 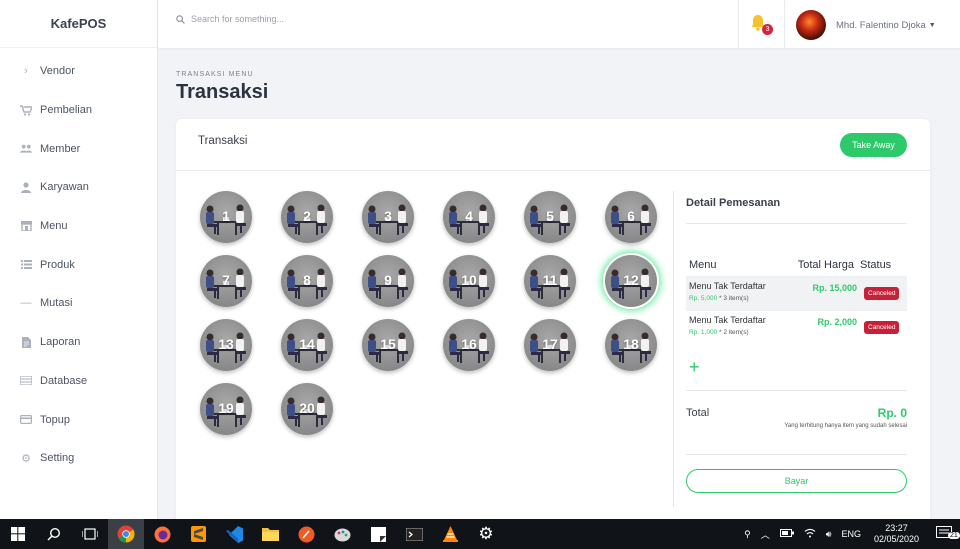 What do you see at coordinates (559, 24) in the screenshot?
I see `topbar: 3 Mhd. Falentino Djoka ▼` at bounding box center [559, 24].